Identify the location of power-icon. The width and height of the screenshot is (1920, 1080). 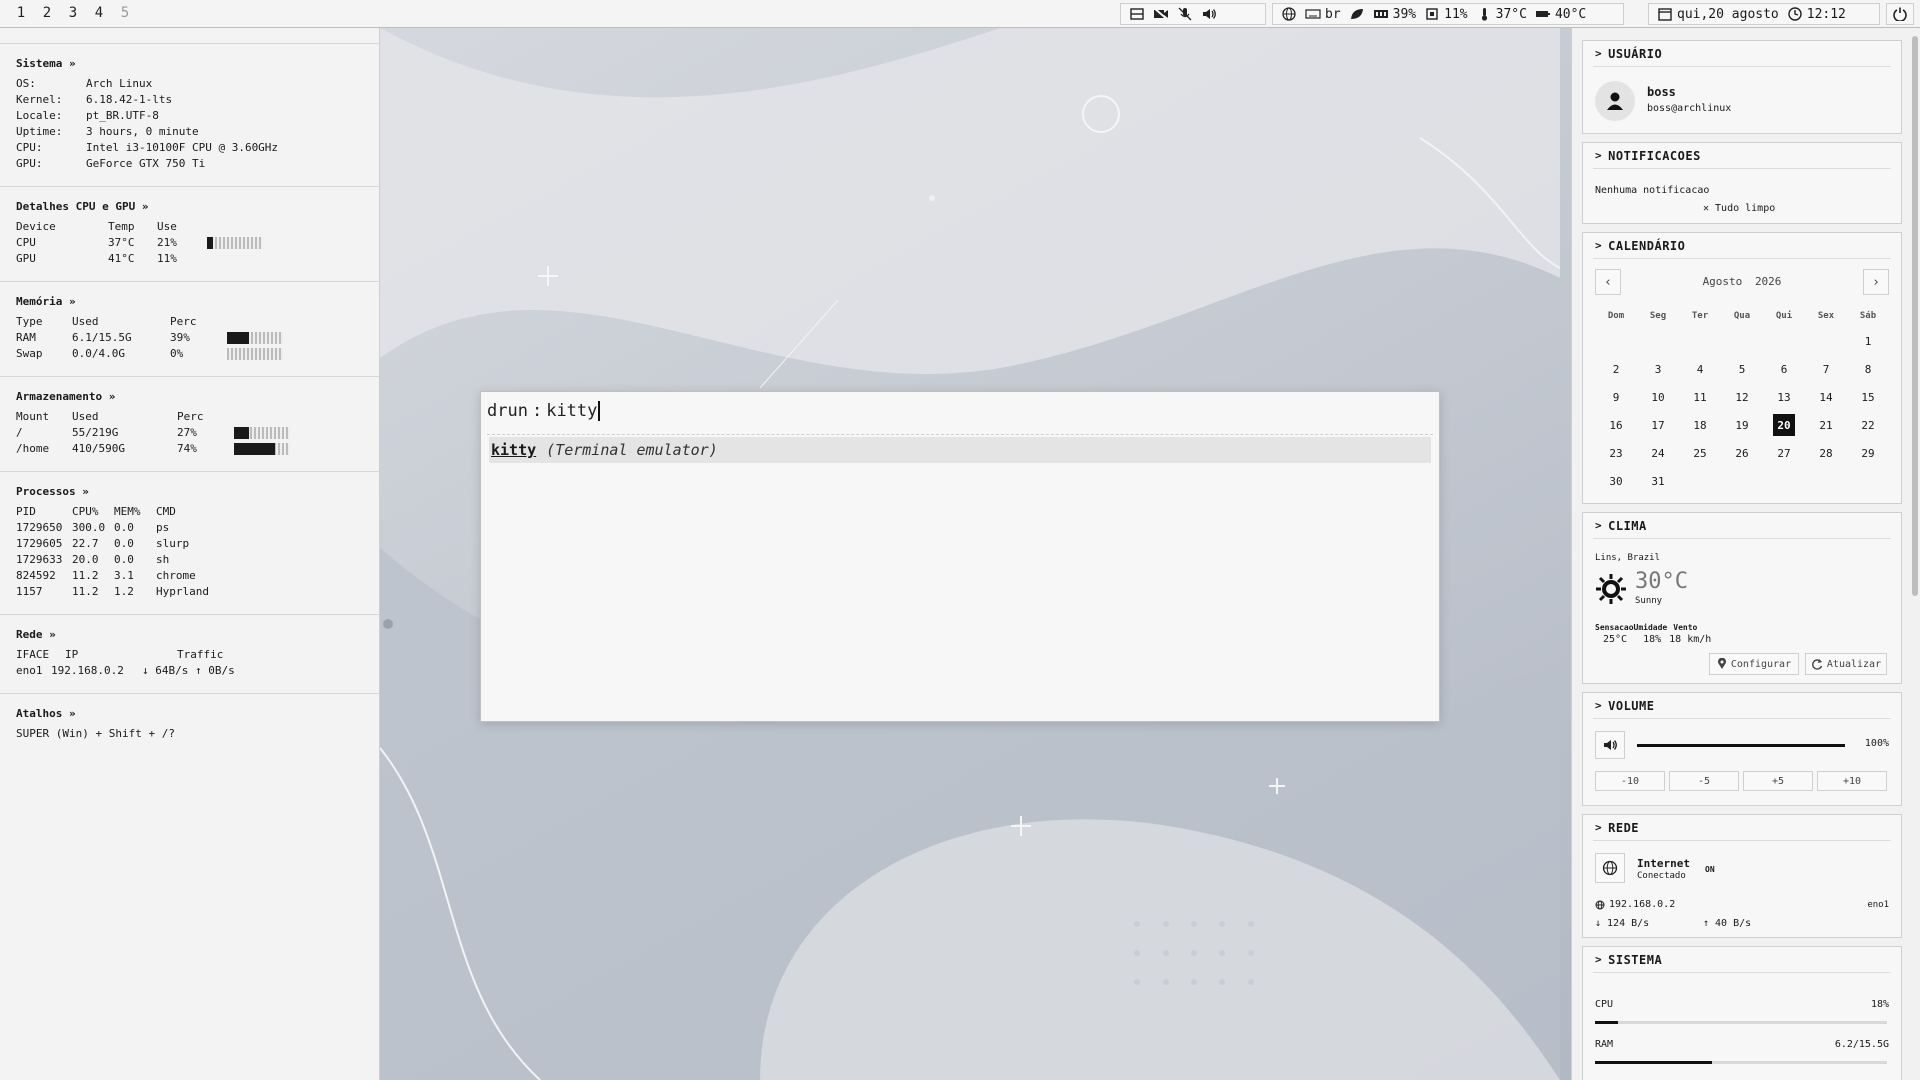
(1900, 14).